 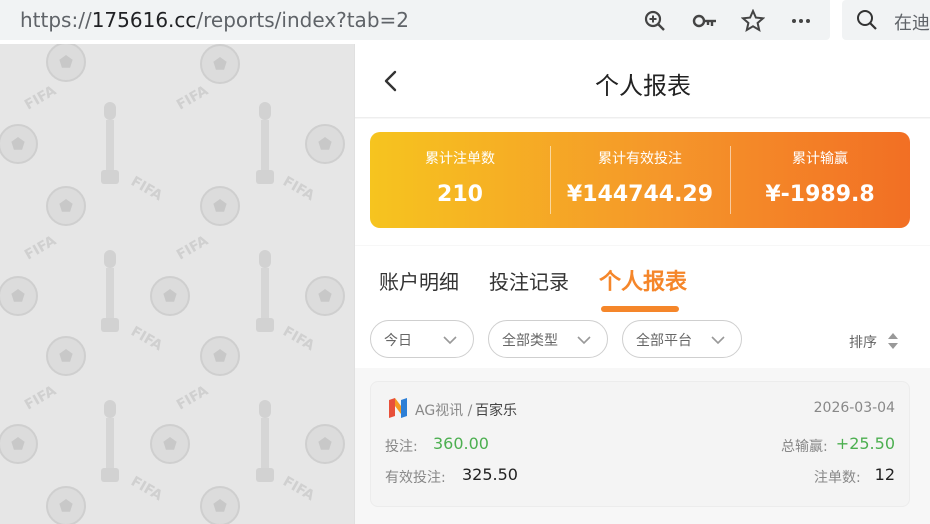 What do you see at coordinates (415, 478) in the screenshot?
I see `valid-bet-label: 有效投注:` at bounding box center [415, 478].